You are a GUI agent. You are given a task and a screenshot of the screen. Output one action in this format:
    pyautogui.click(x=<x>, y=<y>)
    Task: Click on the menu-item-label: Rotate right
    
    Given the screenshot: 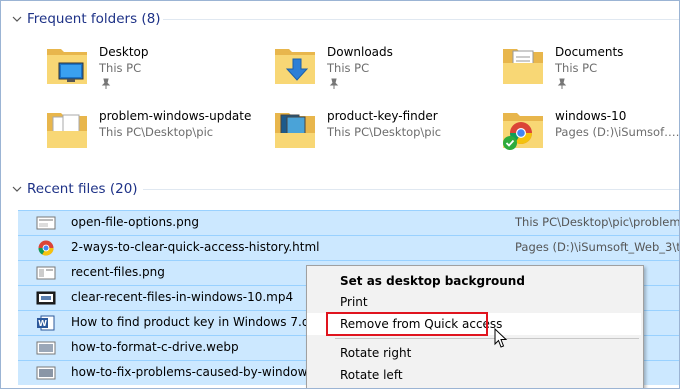 What is the action you would take?
    pyautogui.click(x=376, y=353)
    